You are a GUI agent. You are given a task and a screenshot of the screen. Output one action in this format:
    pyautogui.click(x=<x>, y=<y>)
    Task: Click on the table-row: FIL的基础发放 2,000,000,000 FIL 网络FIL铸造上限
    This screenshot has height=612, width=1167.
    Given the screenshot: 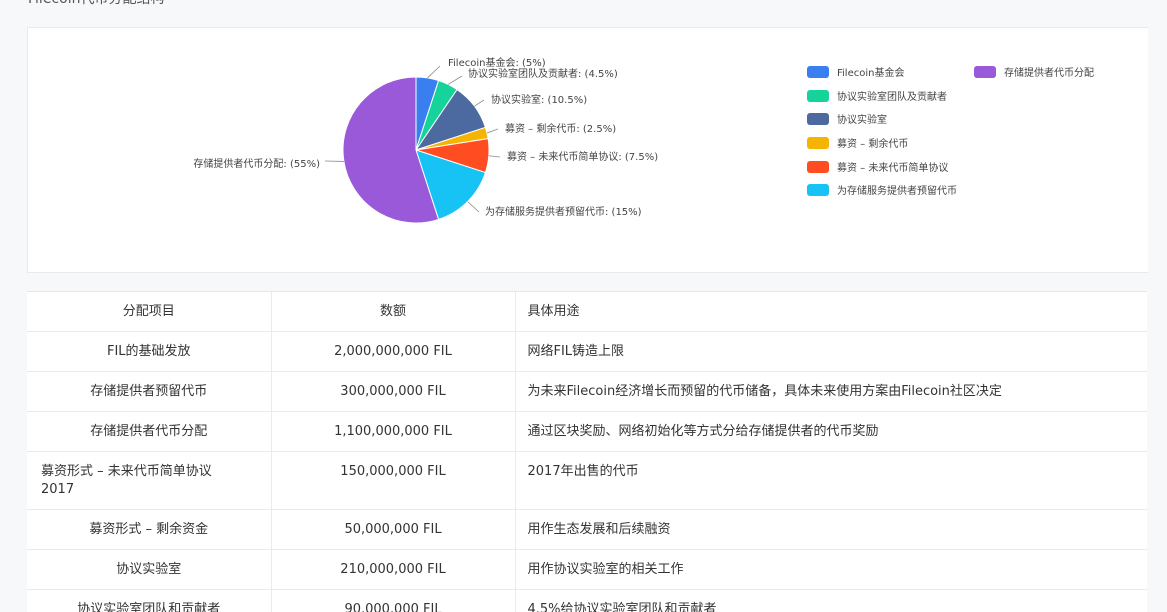 What is the action you would take?
    pyautogui.click(x=587, y=352)
    